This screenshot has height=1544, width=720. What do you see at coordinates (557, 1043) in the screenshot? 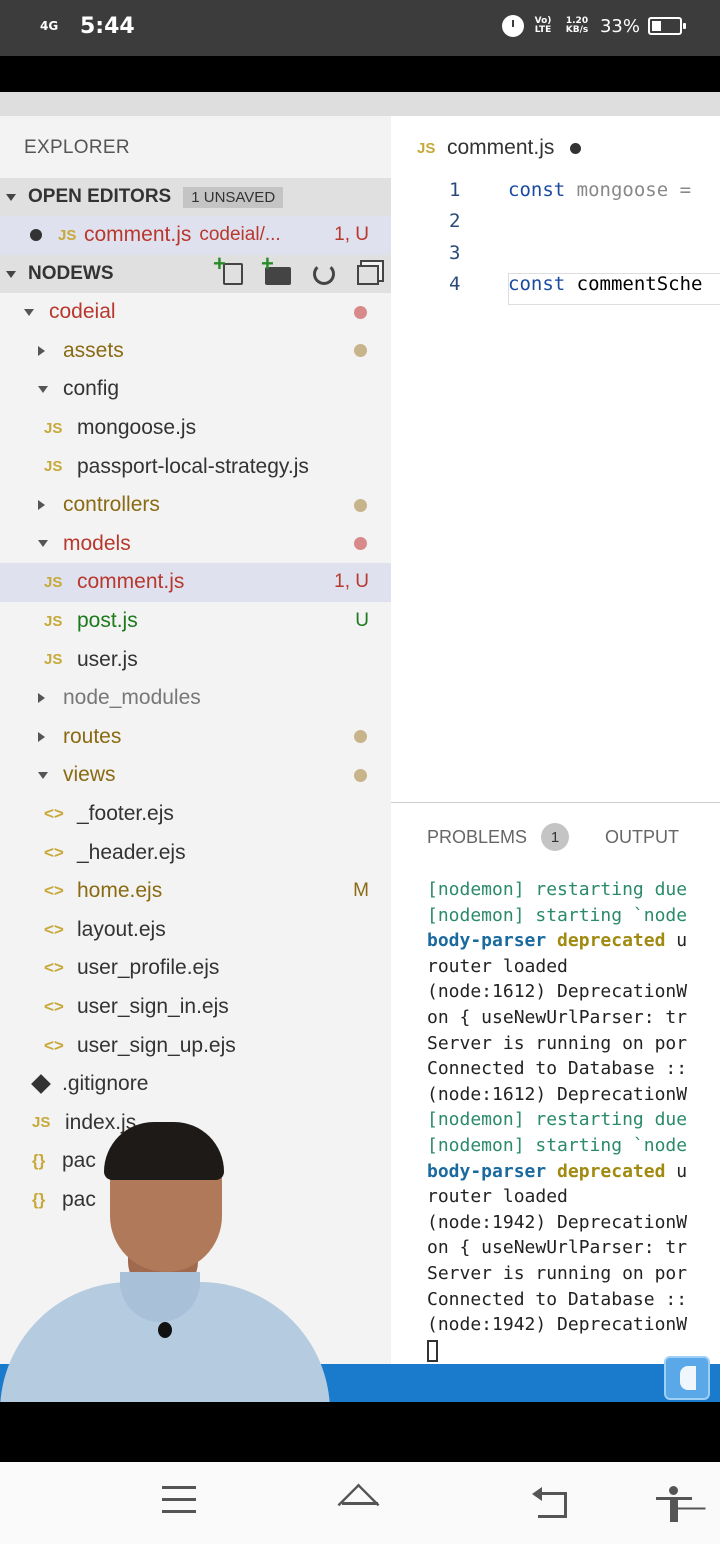
I see `terminal-line: Server is running on por` at bounding box center [557, 1043].